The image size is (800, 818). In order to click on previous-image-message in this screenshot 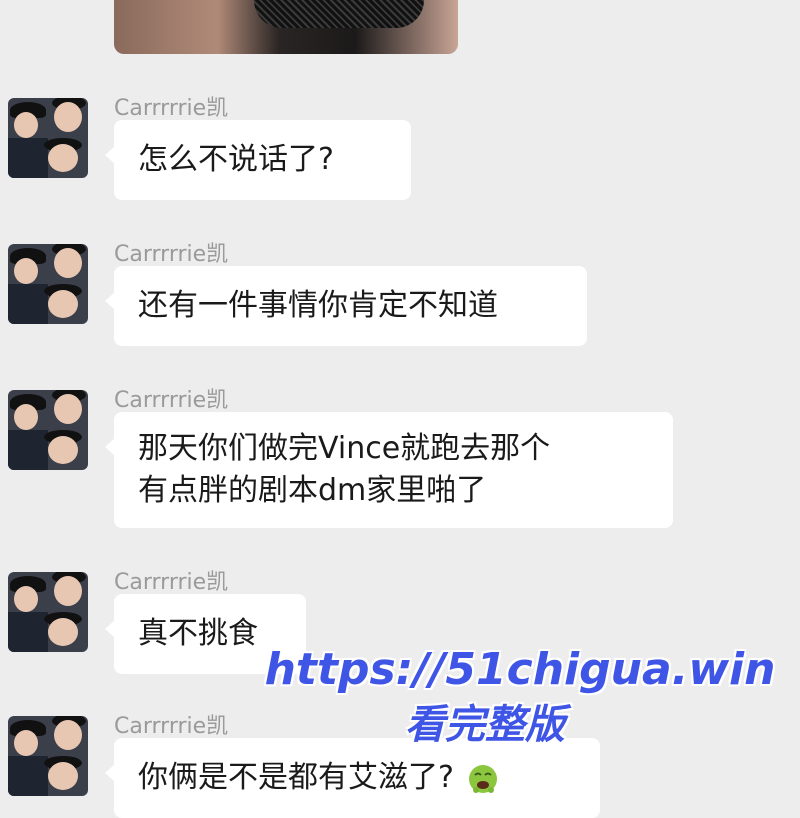, I will do `click(286, 27)`.